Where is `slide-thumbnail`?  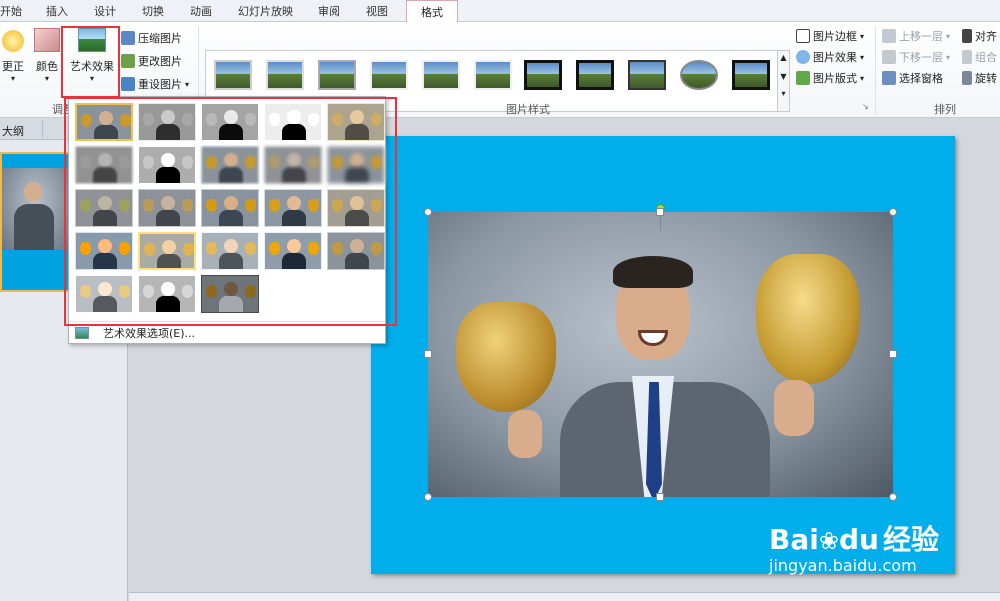 slide-thumbnail is located at coordinates (35, 222).